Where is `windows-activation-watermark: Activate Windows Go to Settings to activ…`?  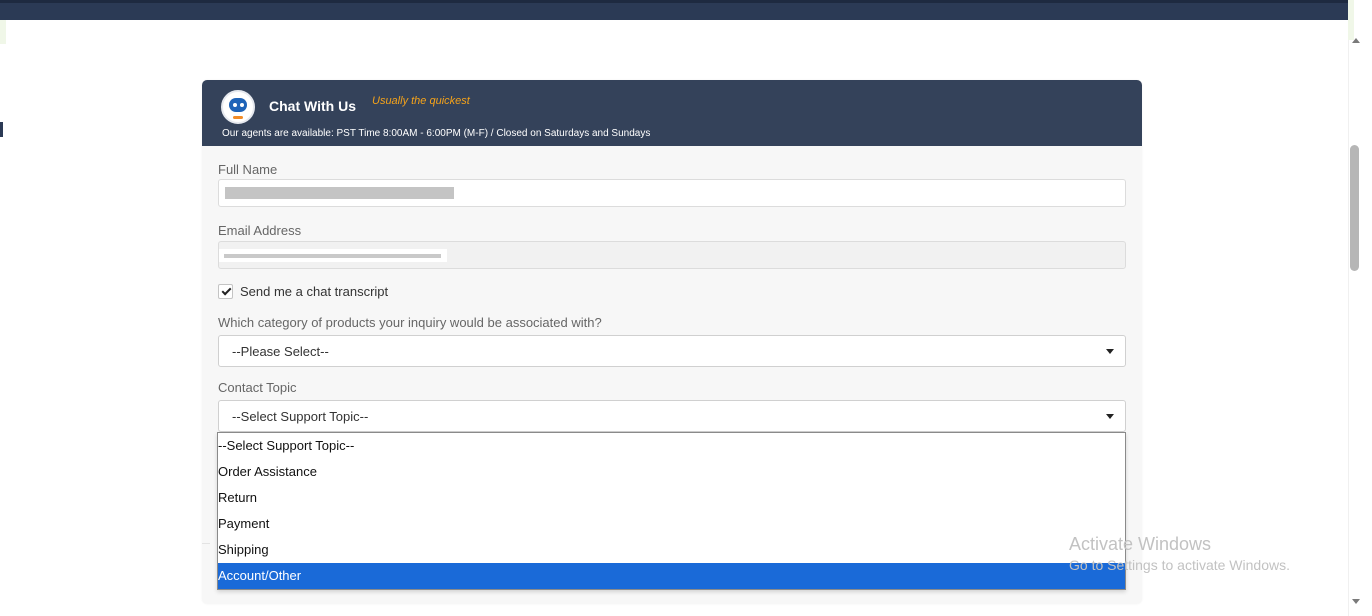 windows-activation-watermark: Activate Windows Go to Settings to activ… is located at coordinates (1179, 553).